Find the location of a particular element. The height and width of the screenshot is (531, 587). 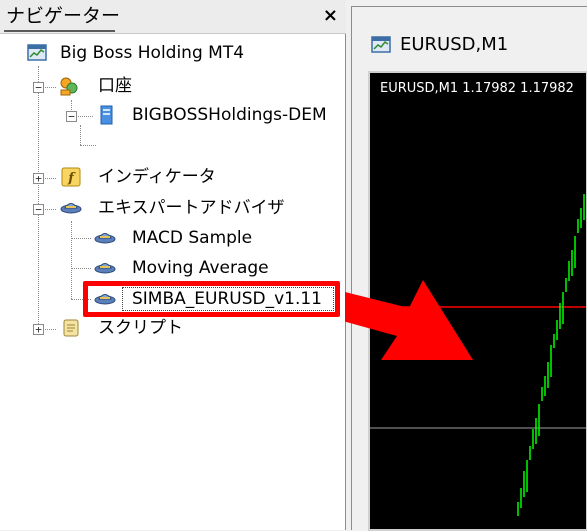

tree-label-experts: エキスパートアドバイザ is located at coordinates (191, 208).